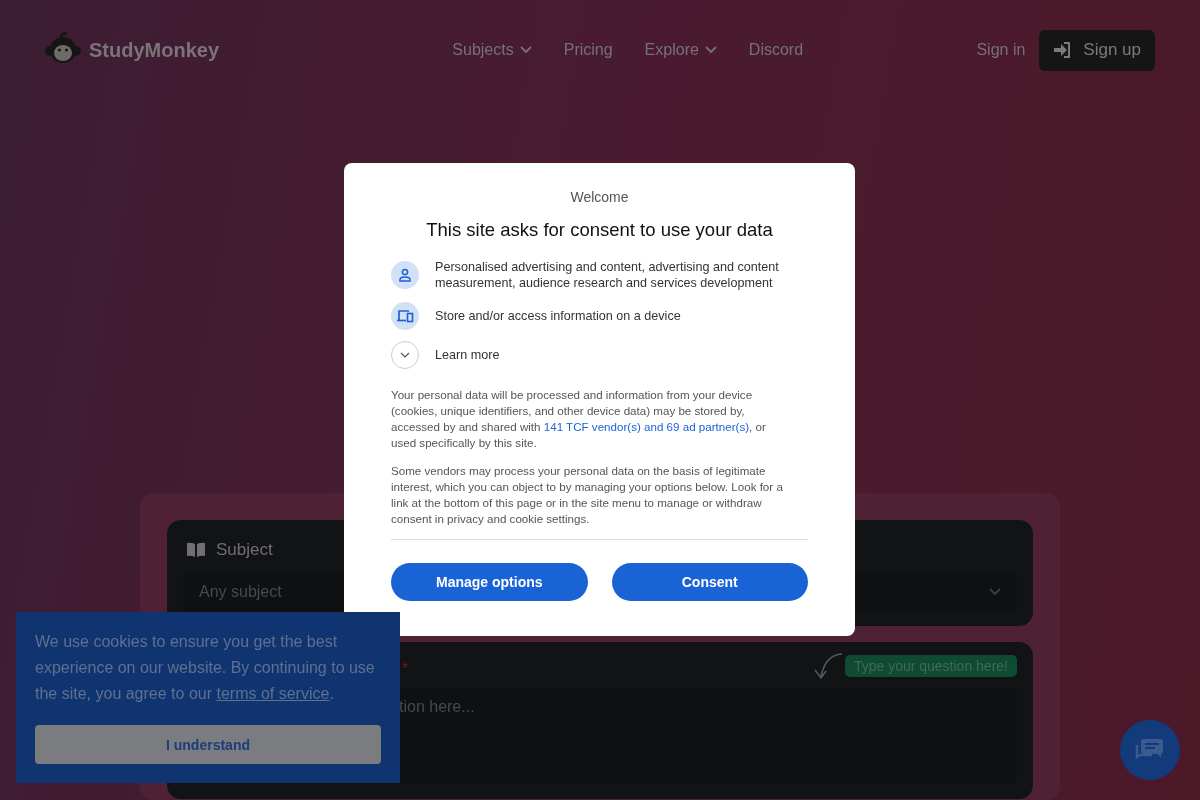 This screenshot has height=800, width=1200. Describe the element at coordinates (405, 669) in the screenshot. I see `required-mark: *` at that location.